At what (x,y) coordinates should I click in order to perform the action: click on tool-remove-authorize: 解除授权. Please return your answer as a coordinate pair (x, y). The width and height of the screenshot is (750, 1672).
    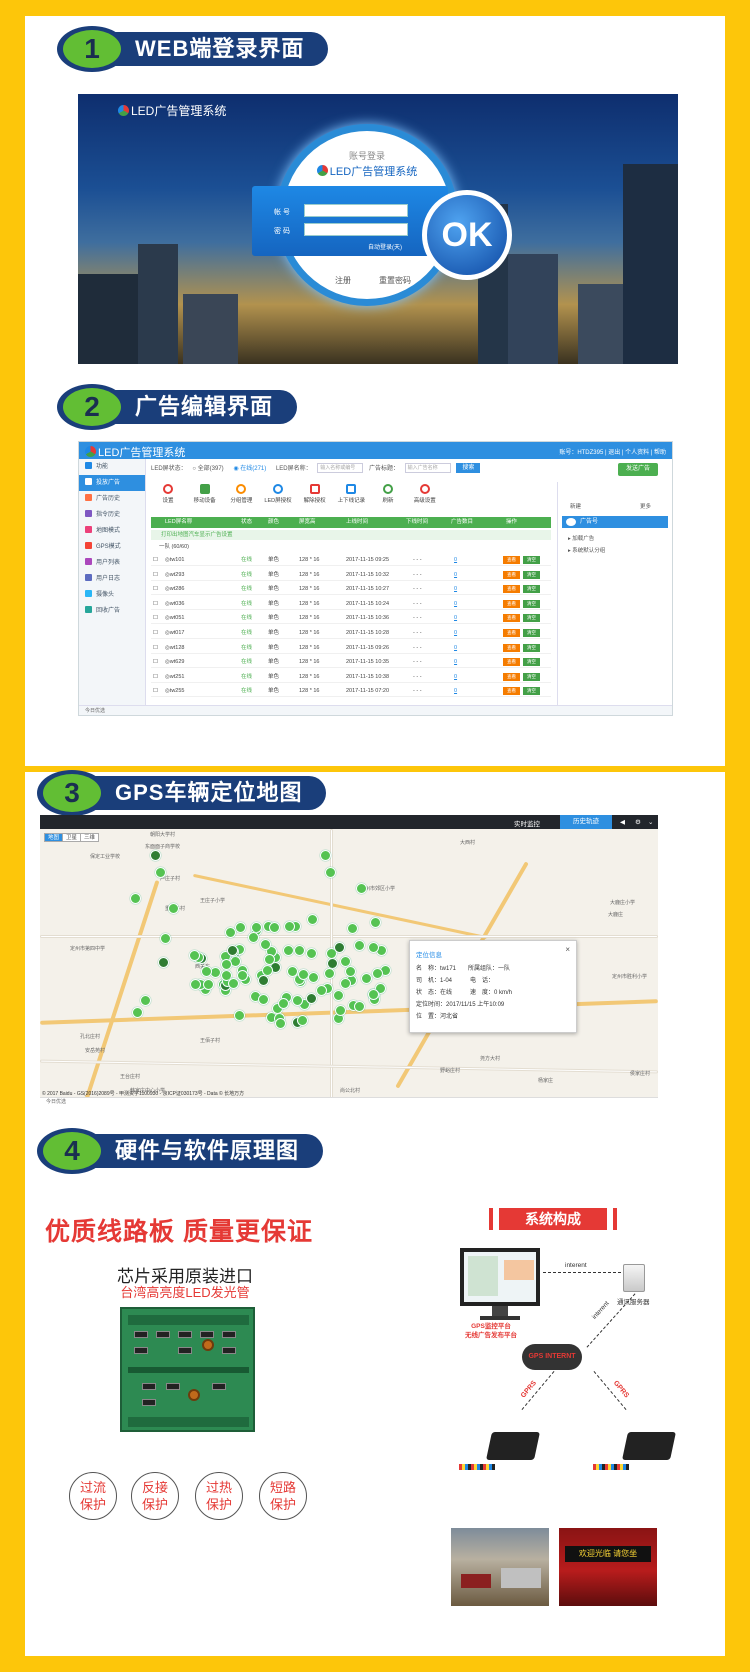
    Looking at the image, I should click on (315, 494).